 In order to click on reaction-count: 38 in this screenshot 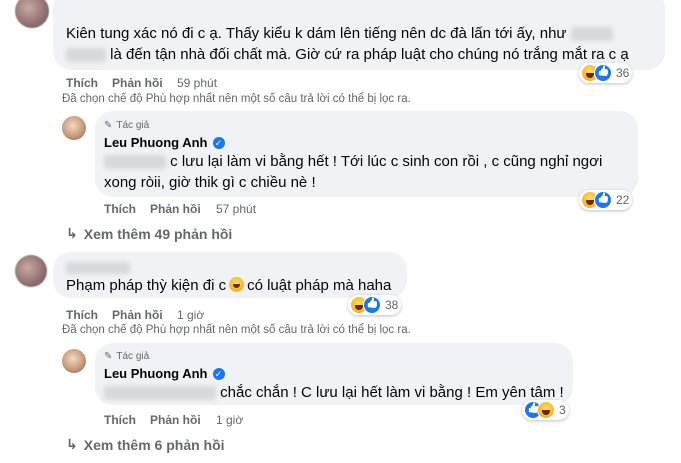, I will do `click(392, 305)`.